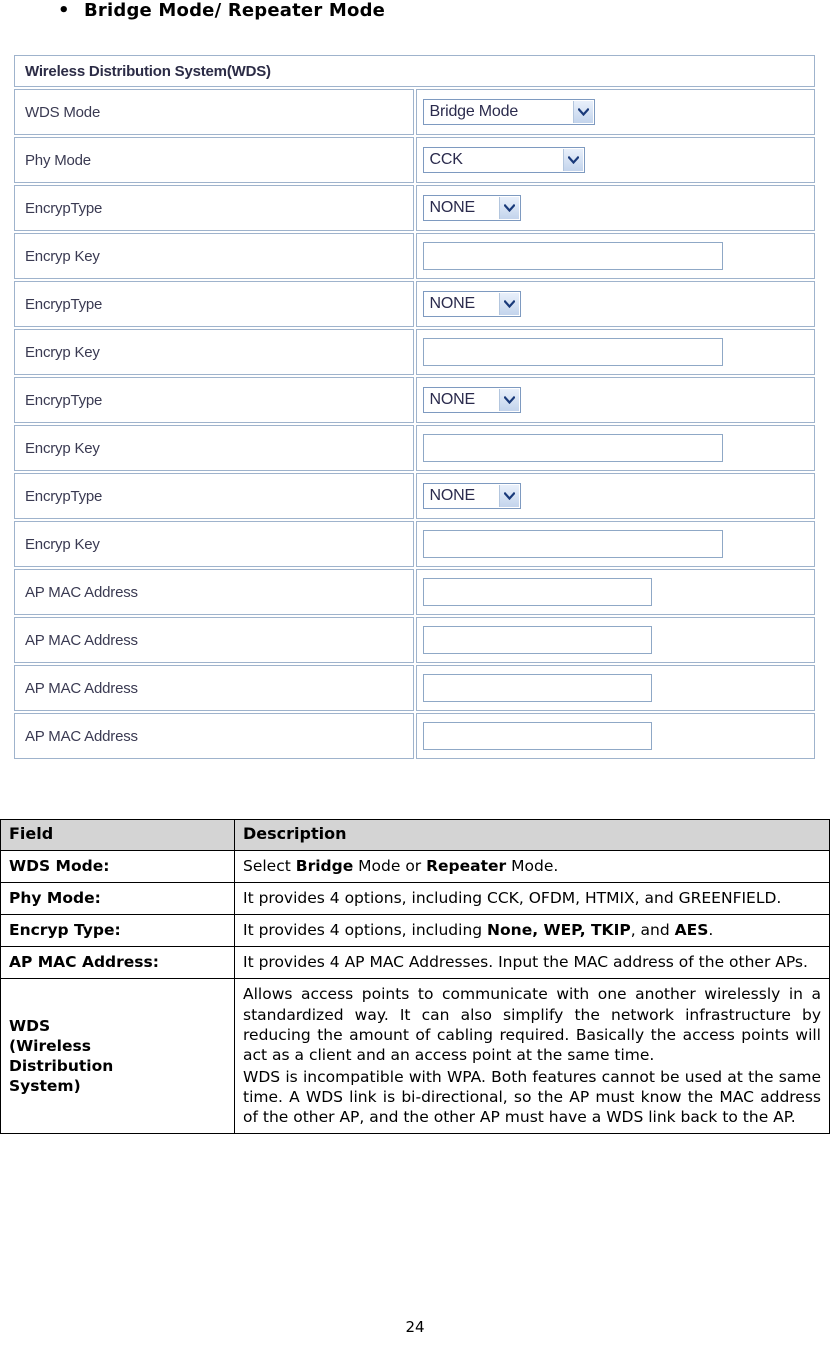 The image size is (830, 1352). I want to click on wds-form-title-row: Wireless Distribution System(WDS), so click(414, 71).